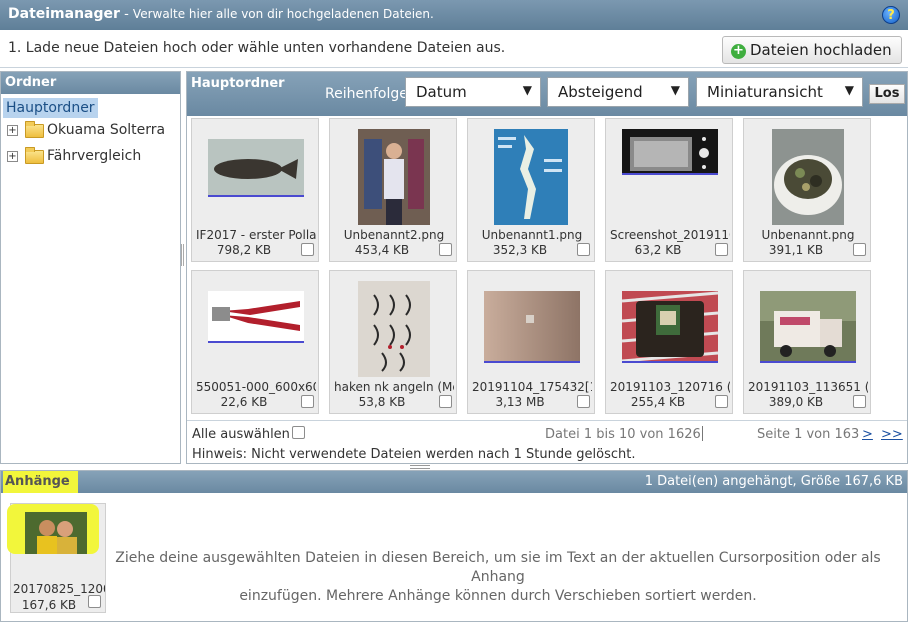 Image resolution: width=908 pixels, height=622 pixels. What do you see at coordinates (520, 402) in the screenshot?
I see `file-size: 3,13 MB` at bounding box center [520, 402].